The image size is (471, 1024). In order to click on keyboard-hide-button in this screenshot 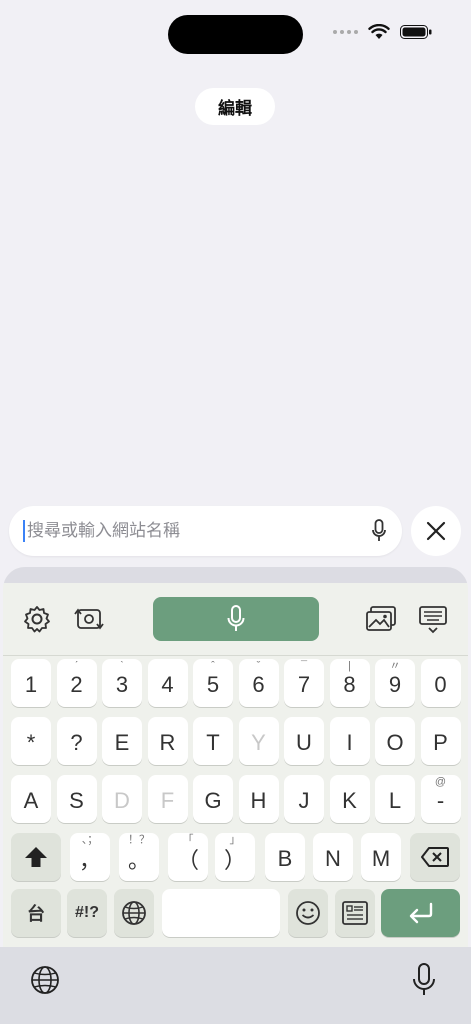, I will do `click(433, 619)`.